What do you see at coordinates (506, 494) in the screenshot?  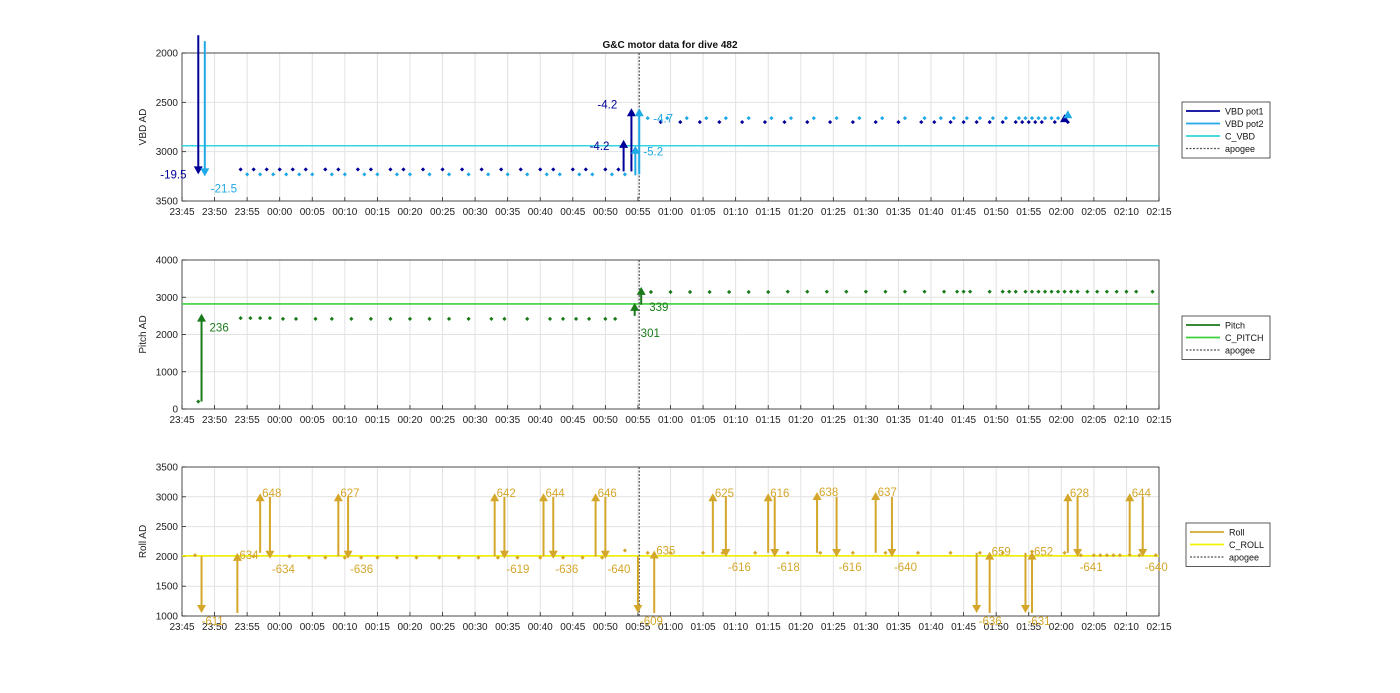 I see `arrow-label: 642` at bounding box center [506, 494].